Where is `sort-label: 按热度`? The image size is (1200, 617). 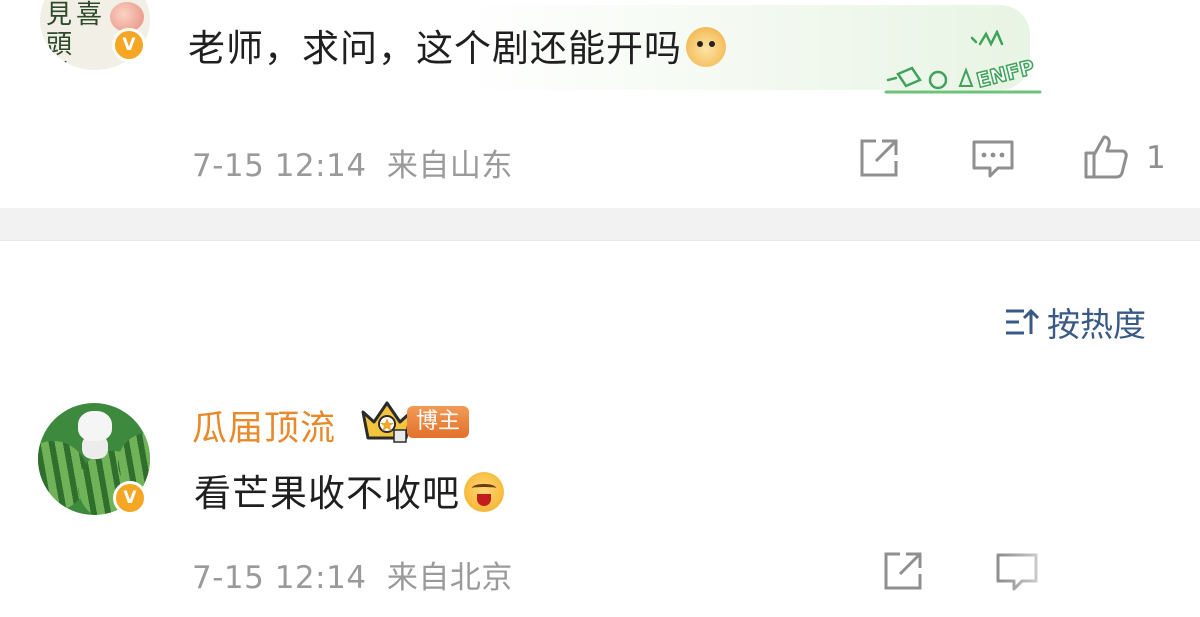
sort-label: 按热度 is located at coordinates (1096, 324).